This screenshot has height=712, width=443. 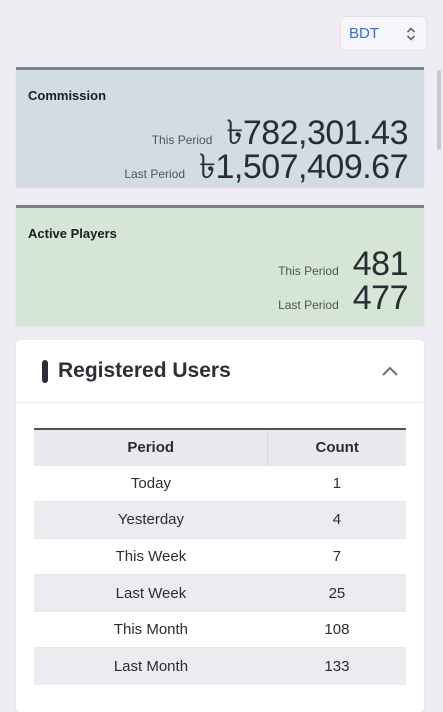 What do you see at coordinates (303, 167) in the screenshot?
I see `commission-last-period-value: ৳1,507,409.67` at bounding box center [303, 167].